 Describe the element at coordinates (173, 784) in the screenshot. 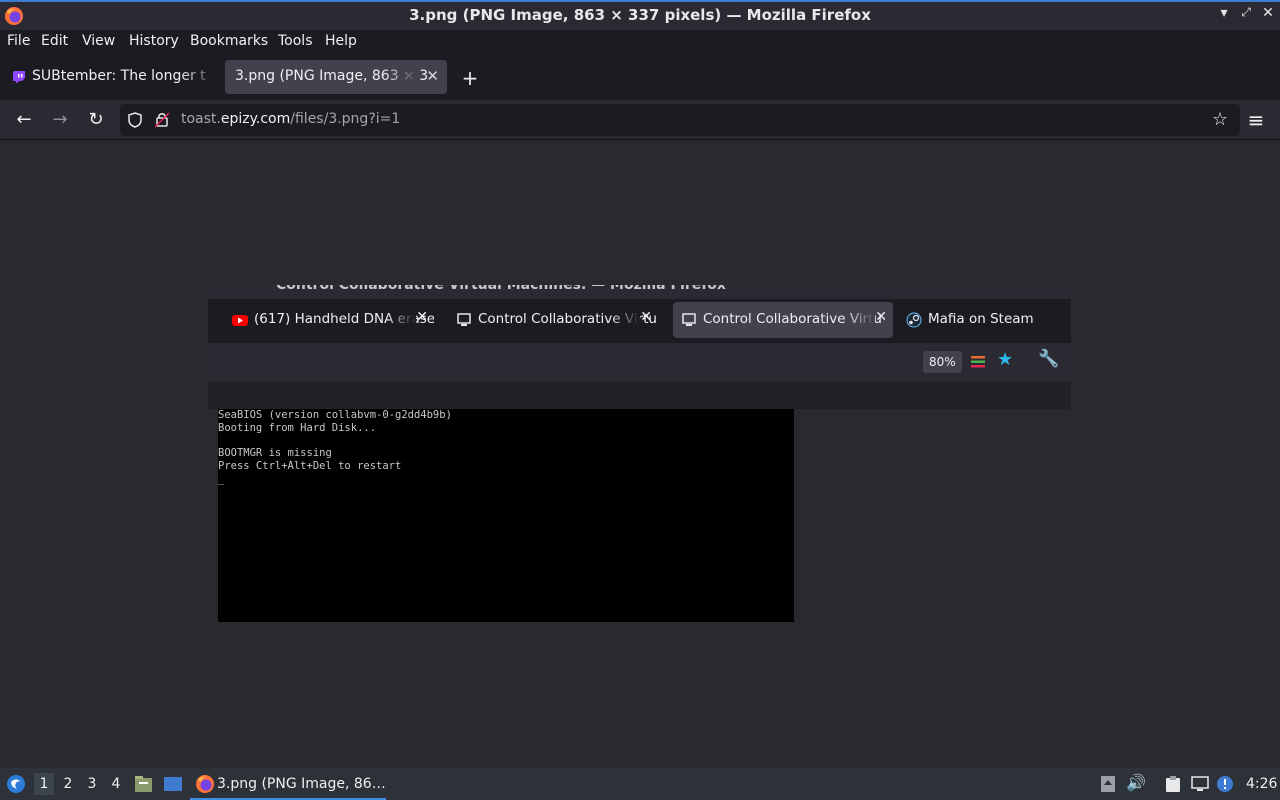

I see `show-desktop-icon` at that location.